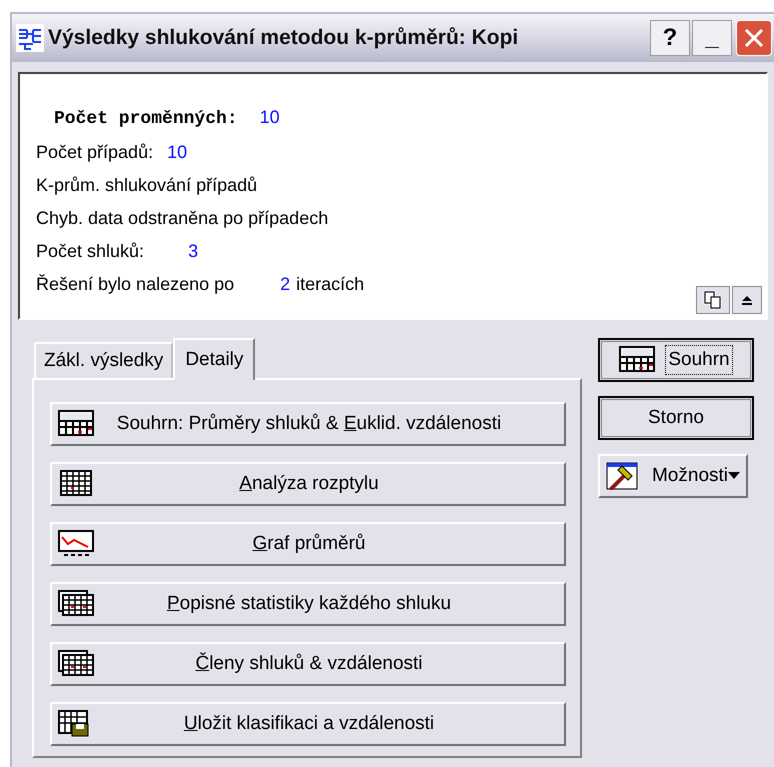 This screenshot has width=774, height=767. Describe the element at coordinates (76, 484) in the screenshot. I see `grid-icon` at that location.